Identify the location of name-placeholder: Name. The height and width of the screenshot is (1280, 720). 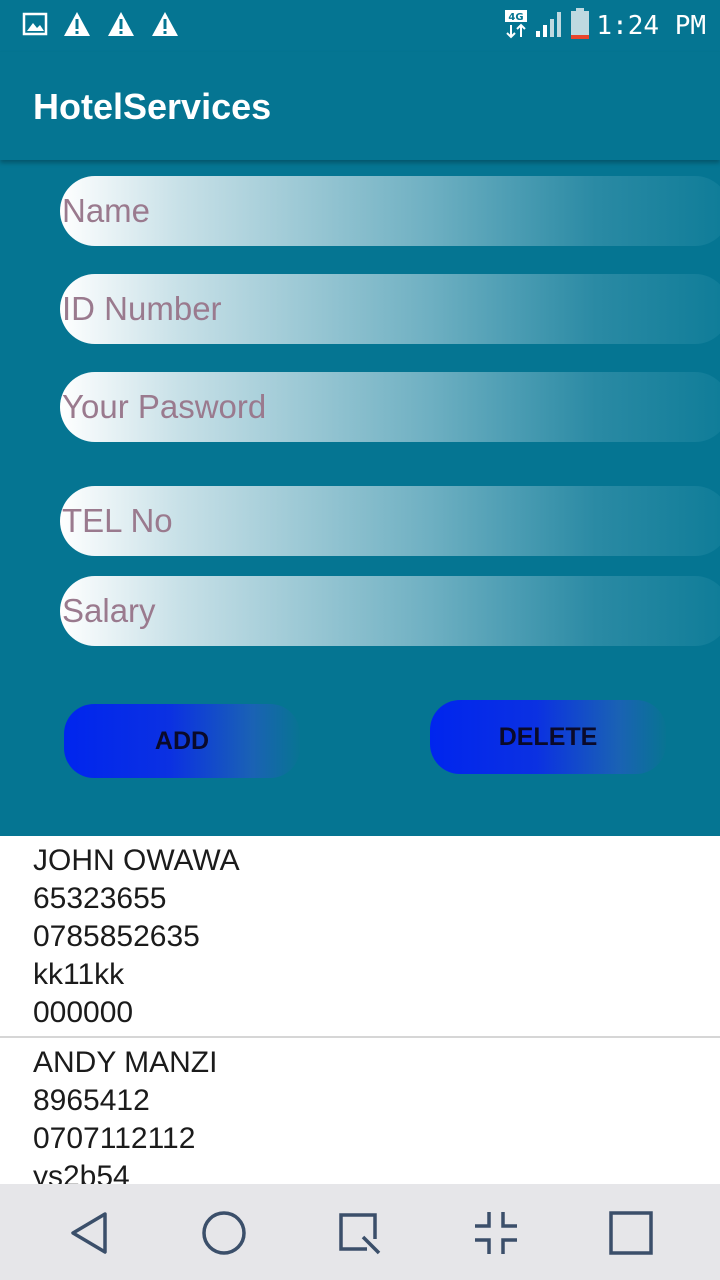
(106, 210).